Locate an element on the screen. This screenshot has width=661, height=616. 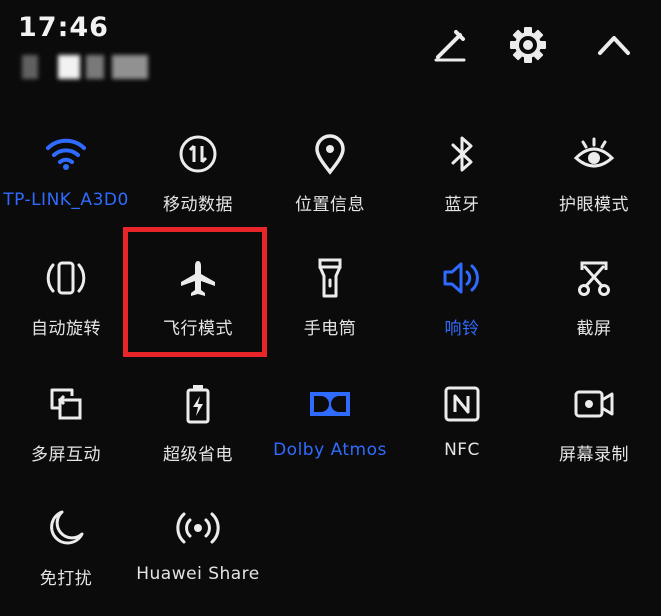
tile-wifi: TP-LINK_A3D0 is located at coordinates (66, 182).